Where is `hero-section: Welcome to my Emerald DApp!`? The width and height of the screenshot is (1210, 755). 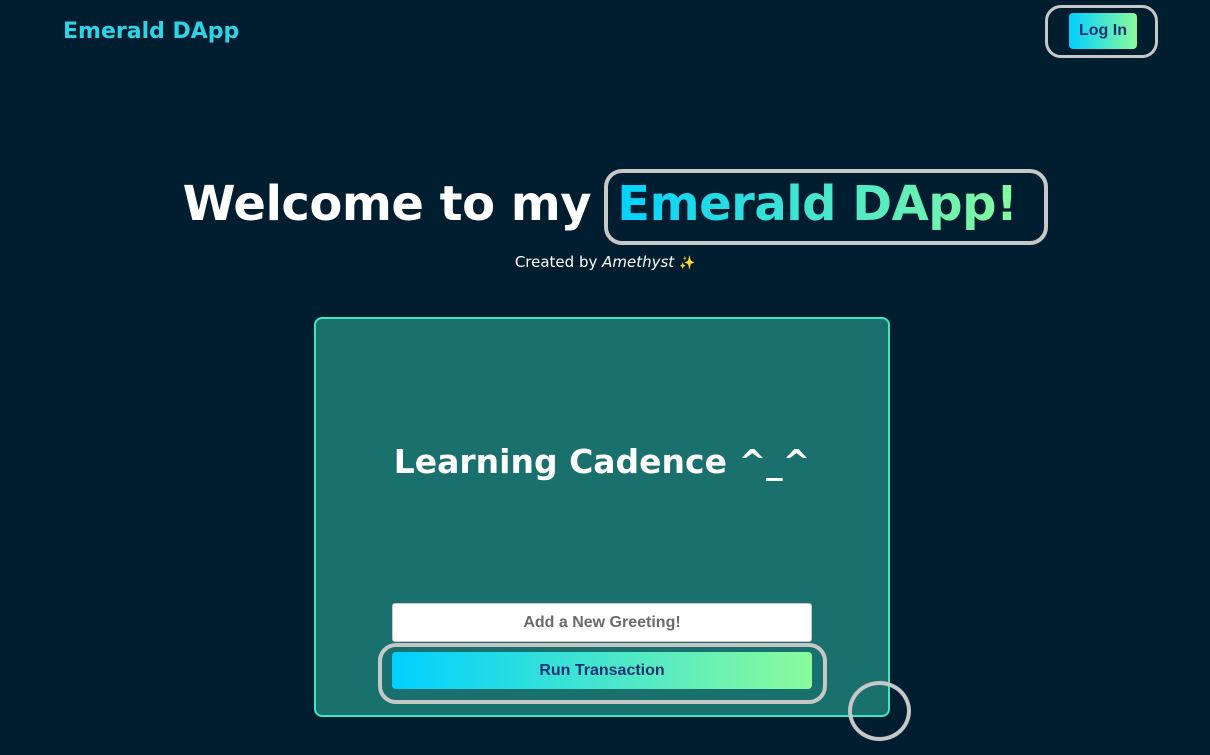 hero-section: Welcome to my Emerald DApp! is located at coordinates (605, 207).